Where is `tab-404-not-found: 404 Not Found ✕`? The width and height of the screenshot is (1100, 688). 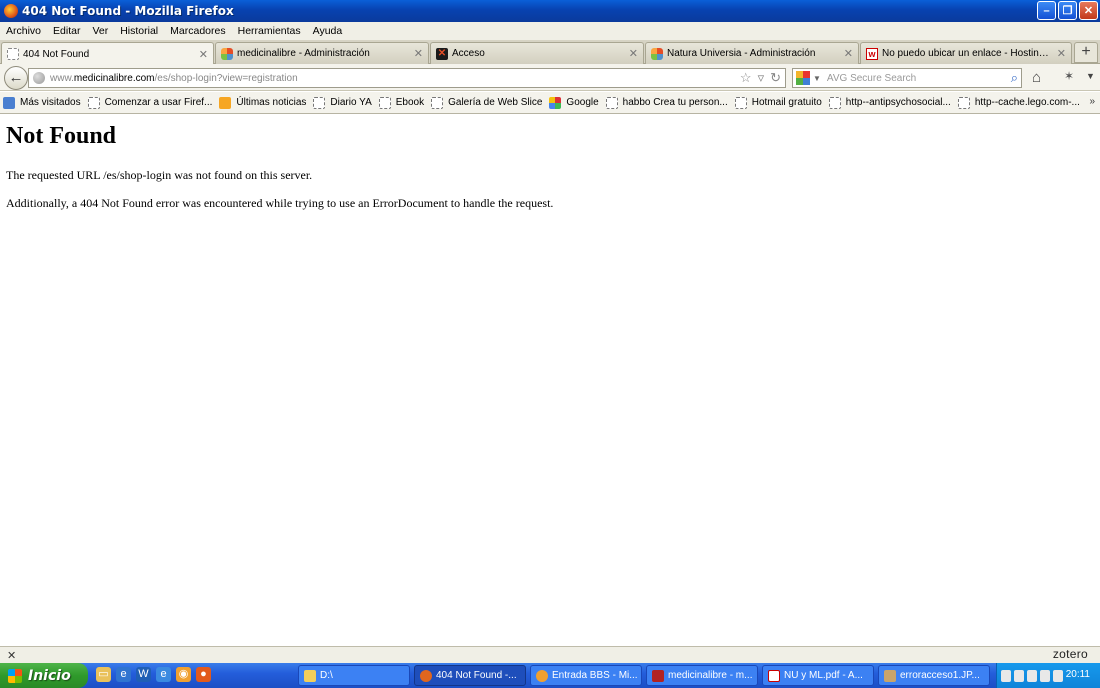
tab-404-not-found: 404 Not Found ✕ is located at coordinates (107, 53).